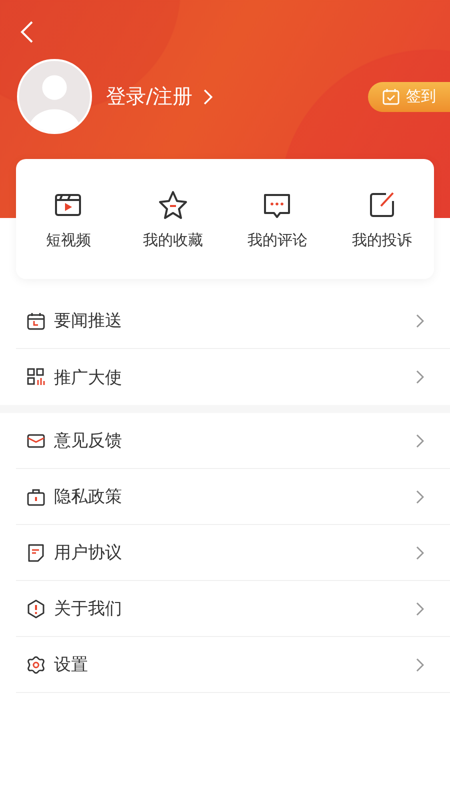 The image size is (450, 800). I want to click on settings-icon, so click(36, 664).